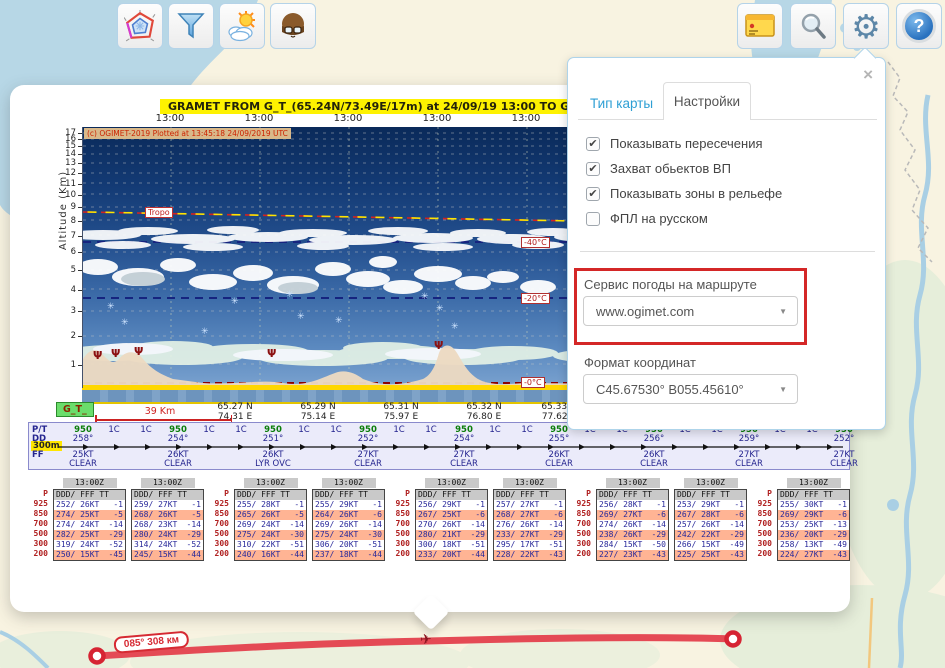  Describe the element at coordinates (235, 417) in the screenshot. I see `waypoint-lon: 74.31 E` at that location.